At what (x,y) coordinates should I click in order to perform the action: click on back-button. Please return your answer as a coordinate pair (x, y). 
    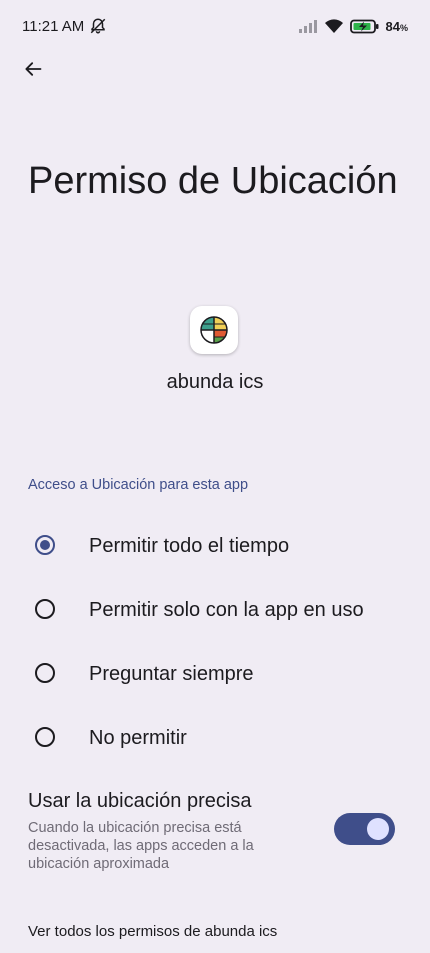
    Looking at the image, I should click on (33, 69).